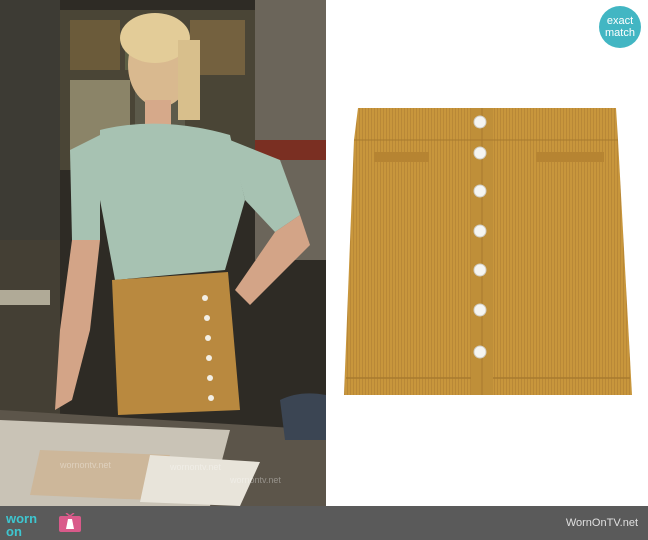  I want to click on wornontv-logo: worn on, so click(46, 524).